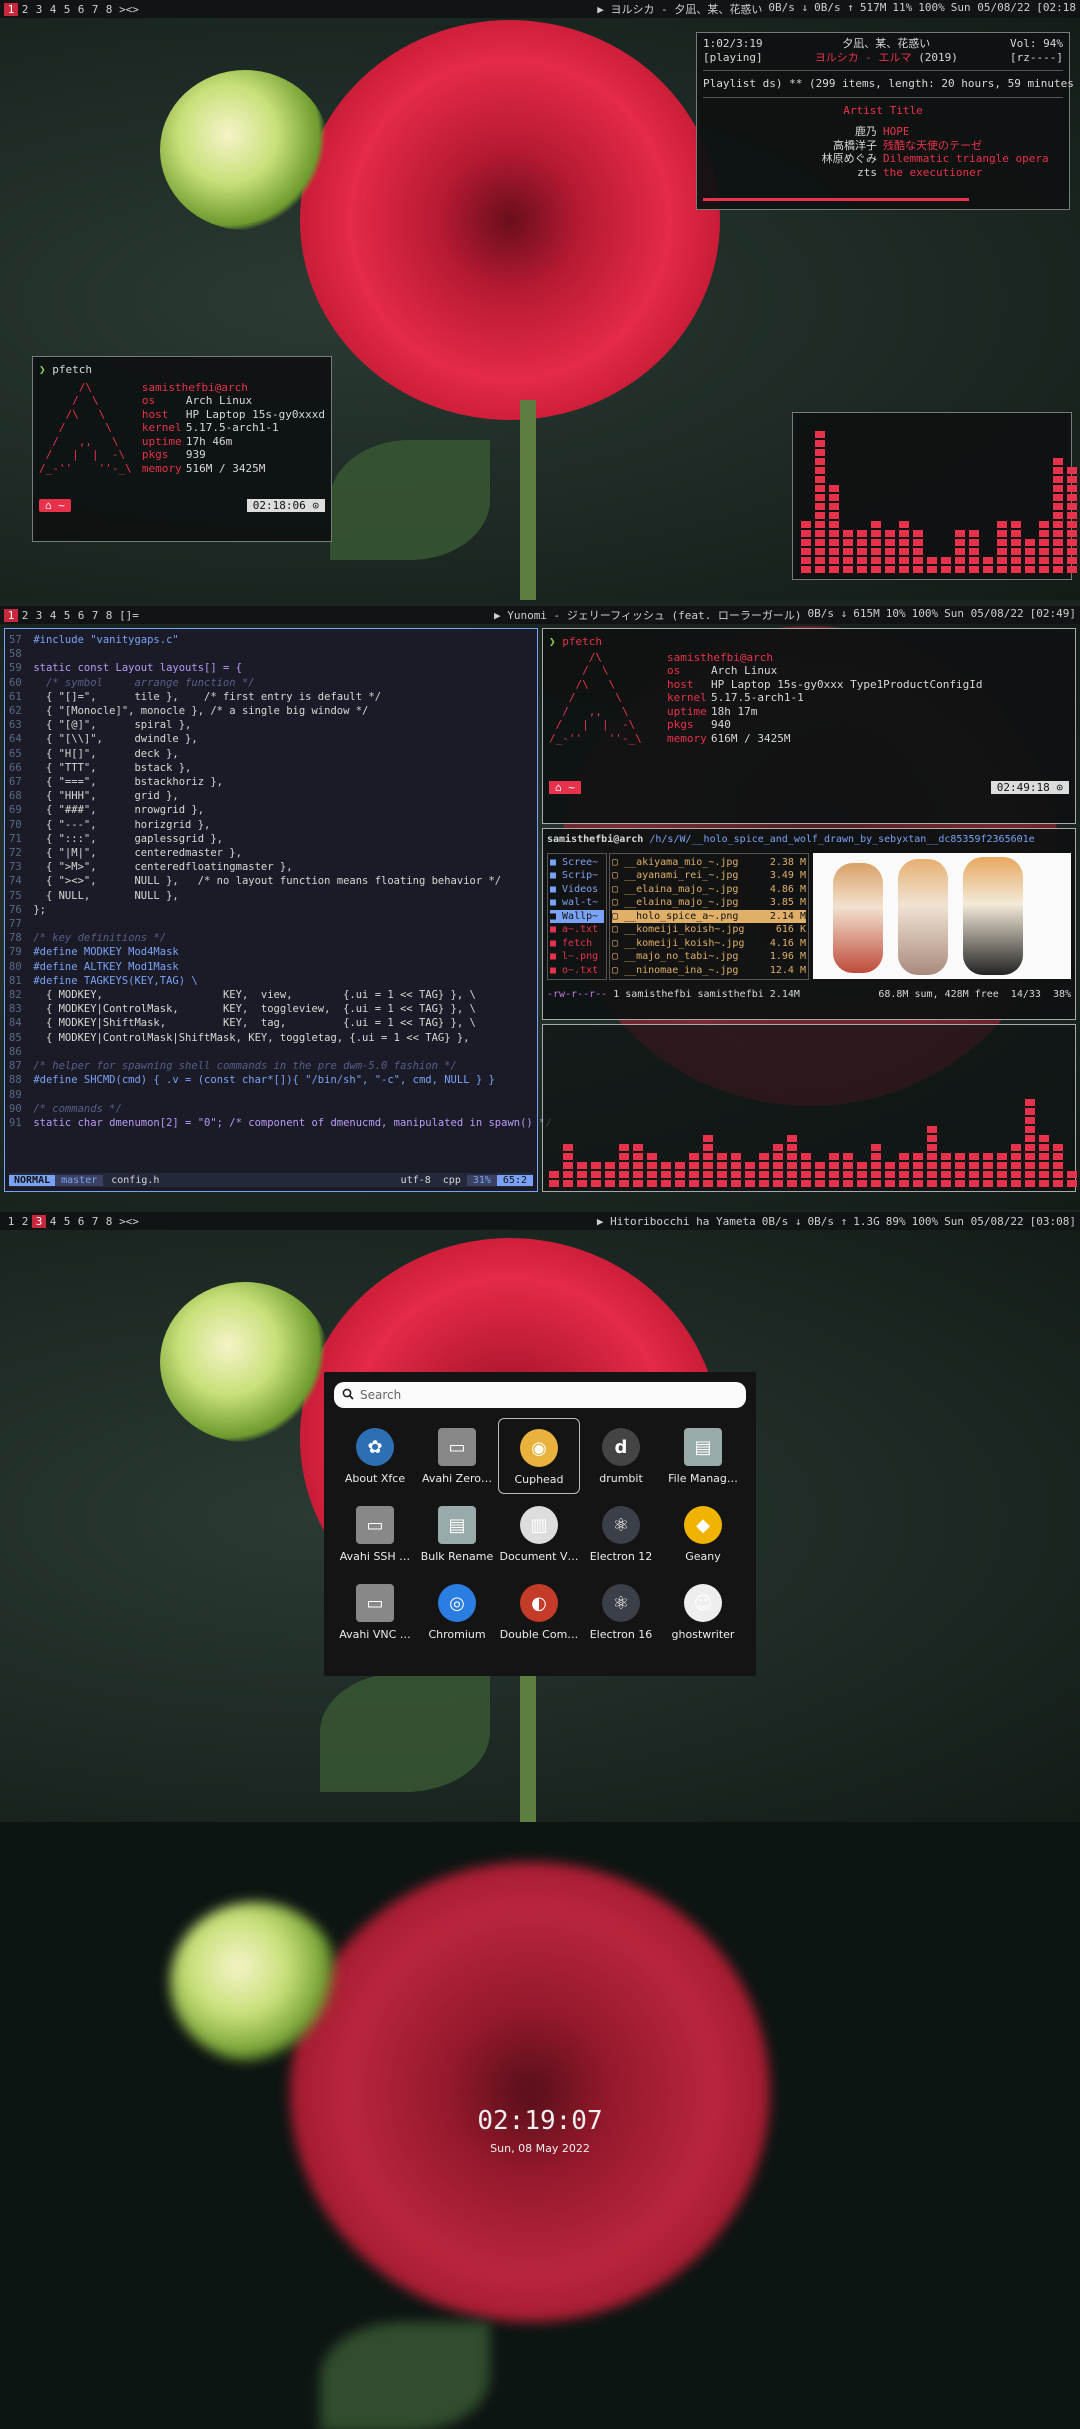 The image size is (1080, 2429). I want to click on app-item: ⚛ Electron 16, so click(621, 1612).